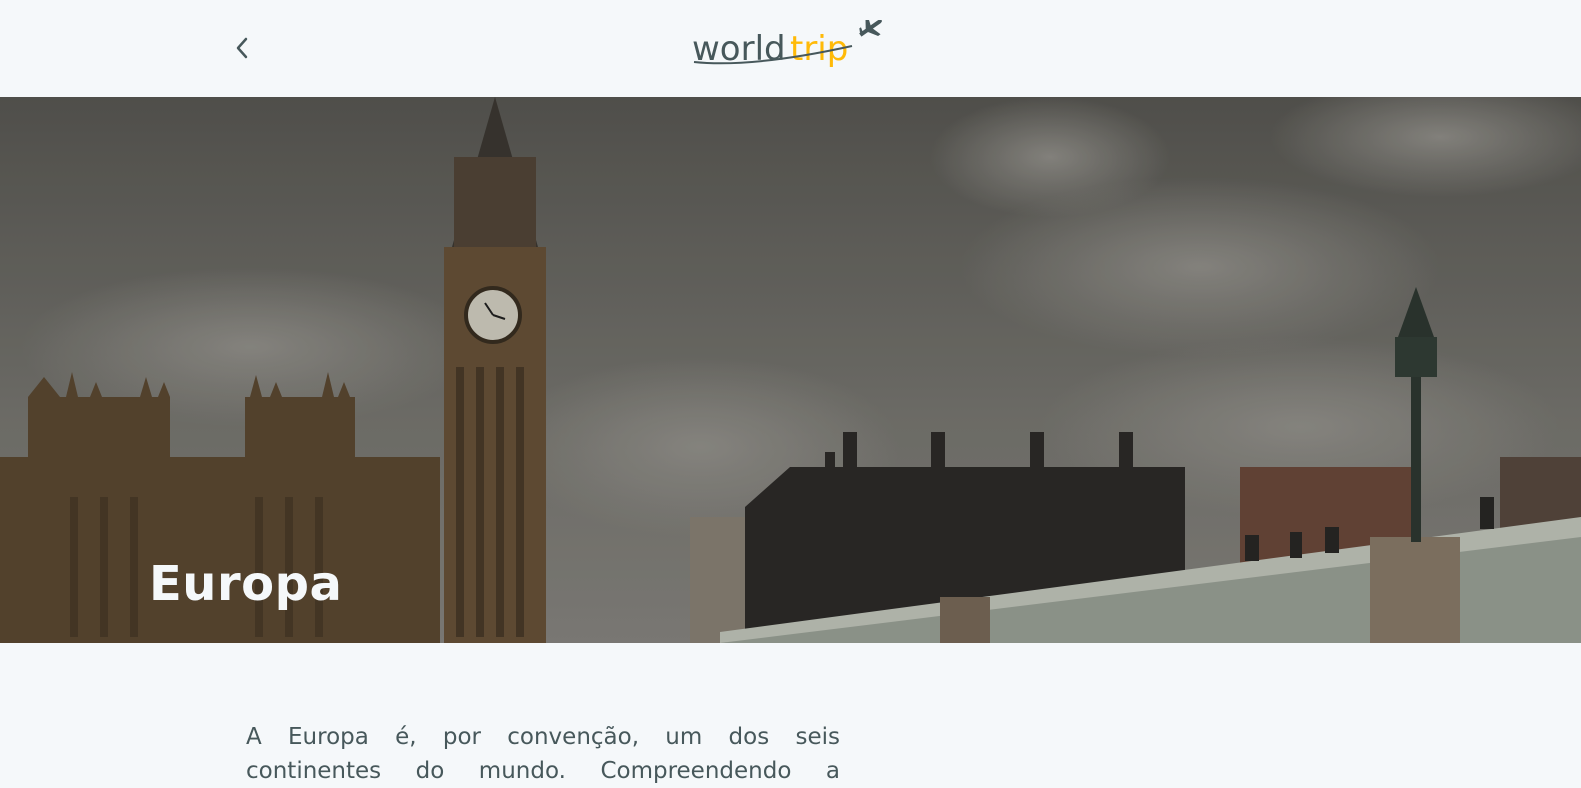  Describe the element at coordinates (787, 48) in the screenshot. I see `worldtrip-logo: world trip` at that location.